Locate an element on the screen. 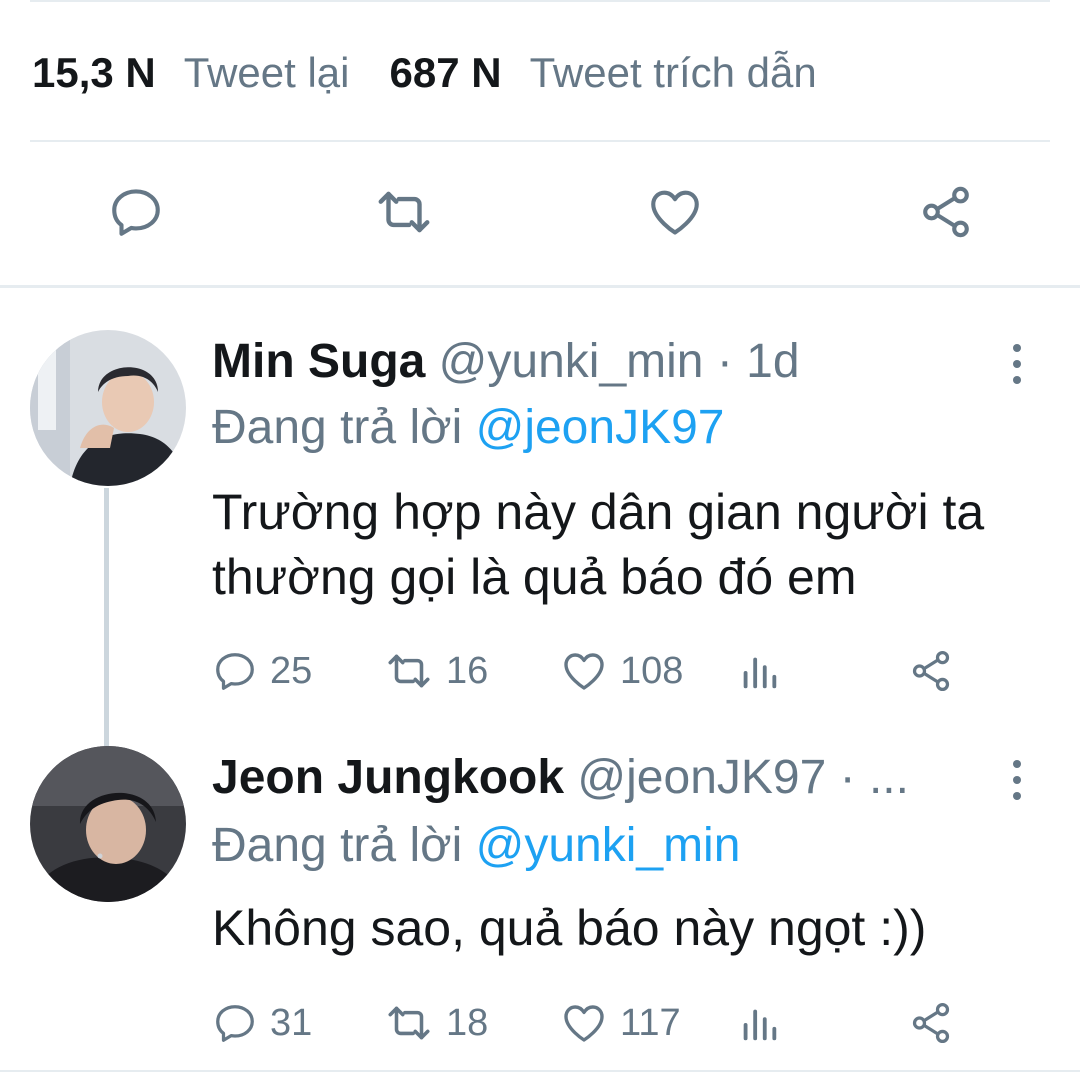  display-name: Jeon Jungkook is located at coordinates (388, 777).